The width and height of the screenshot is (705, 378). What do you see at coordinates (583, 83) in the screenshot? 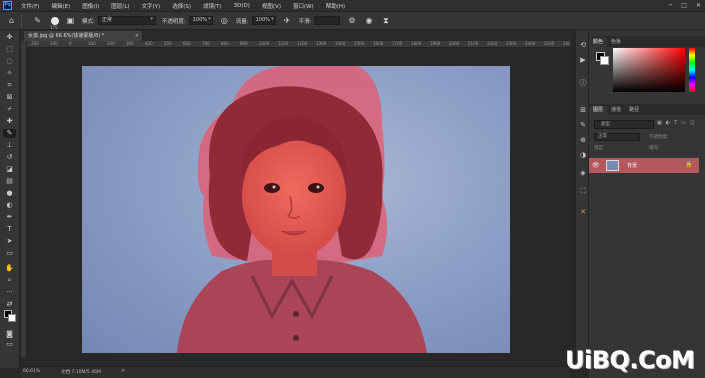
I see `info-icon: ⓘ` at bounding box center [583, 83].